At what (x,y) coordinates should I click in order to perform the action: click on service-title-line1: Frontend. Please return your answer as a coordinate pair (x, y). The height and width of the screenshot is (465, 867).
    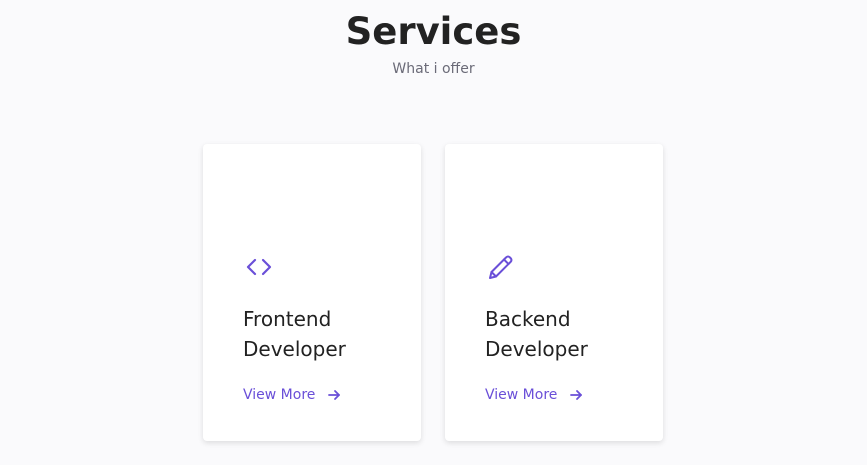
    Looking at the image, I should click on (287, 319).